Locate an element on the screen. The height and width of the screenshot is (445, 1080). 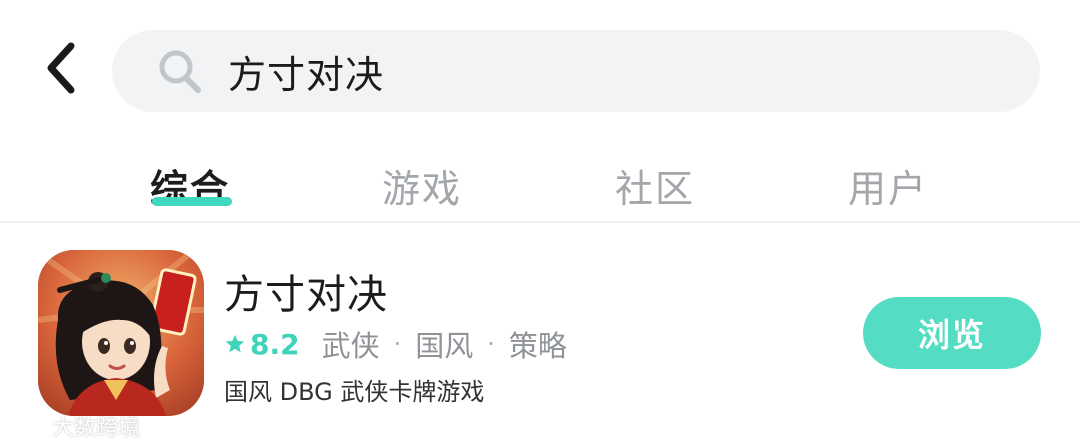
watermark-logo-icon is located at coordinates (26, 426).